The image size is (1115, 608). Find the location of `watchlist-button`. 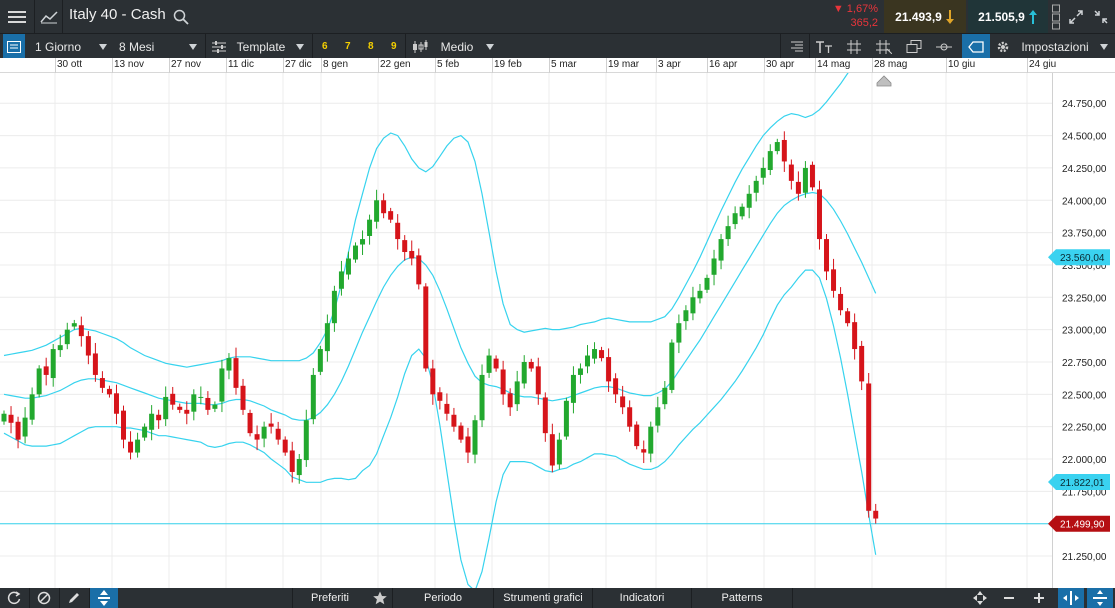

watchlist-button is located at coordinates (14, 46).